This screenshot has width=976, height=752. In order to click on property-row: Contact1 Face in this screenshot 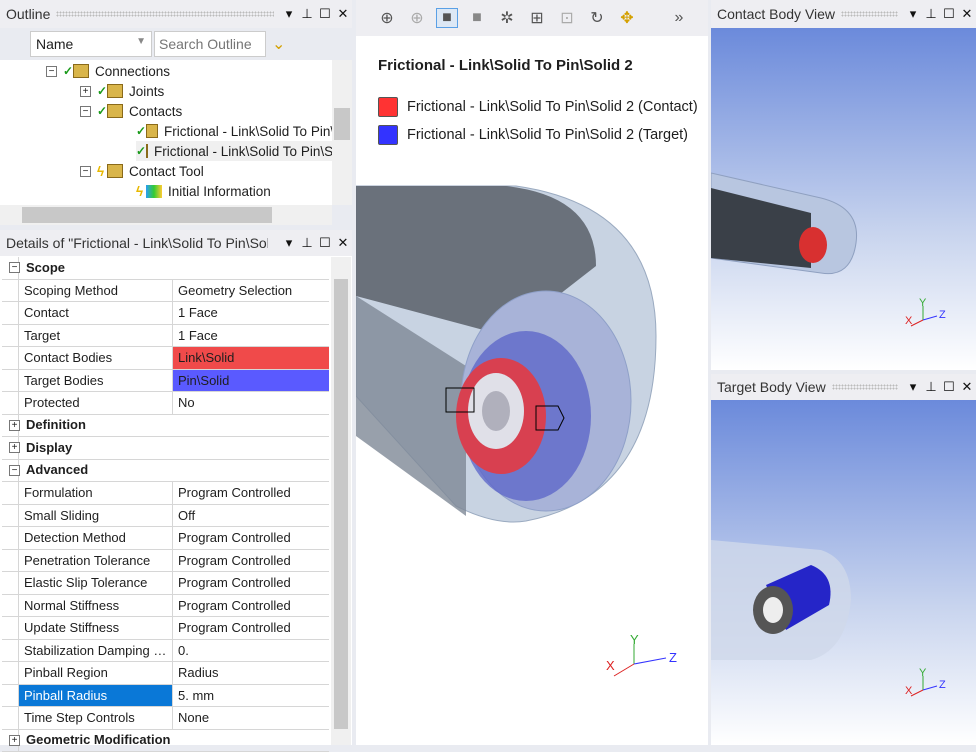, I will do `click(165, 313)`.